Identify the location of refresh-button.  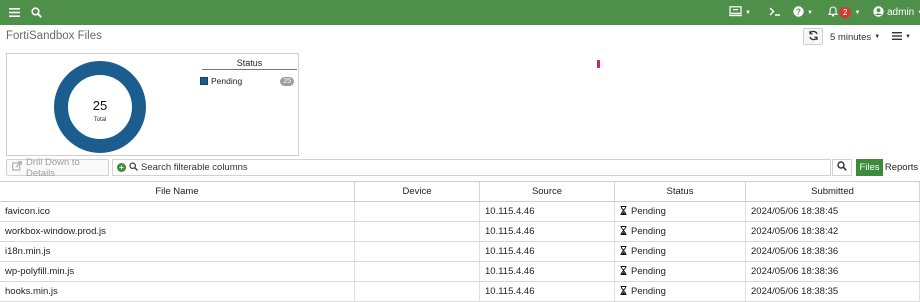
(813, 36).